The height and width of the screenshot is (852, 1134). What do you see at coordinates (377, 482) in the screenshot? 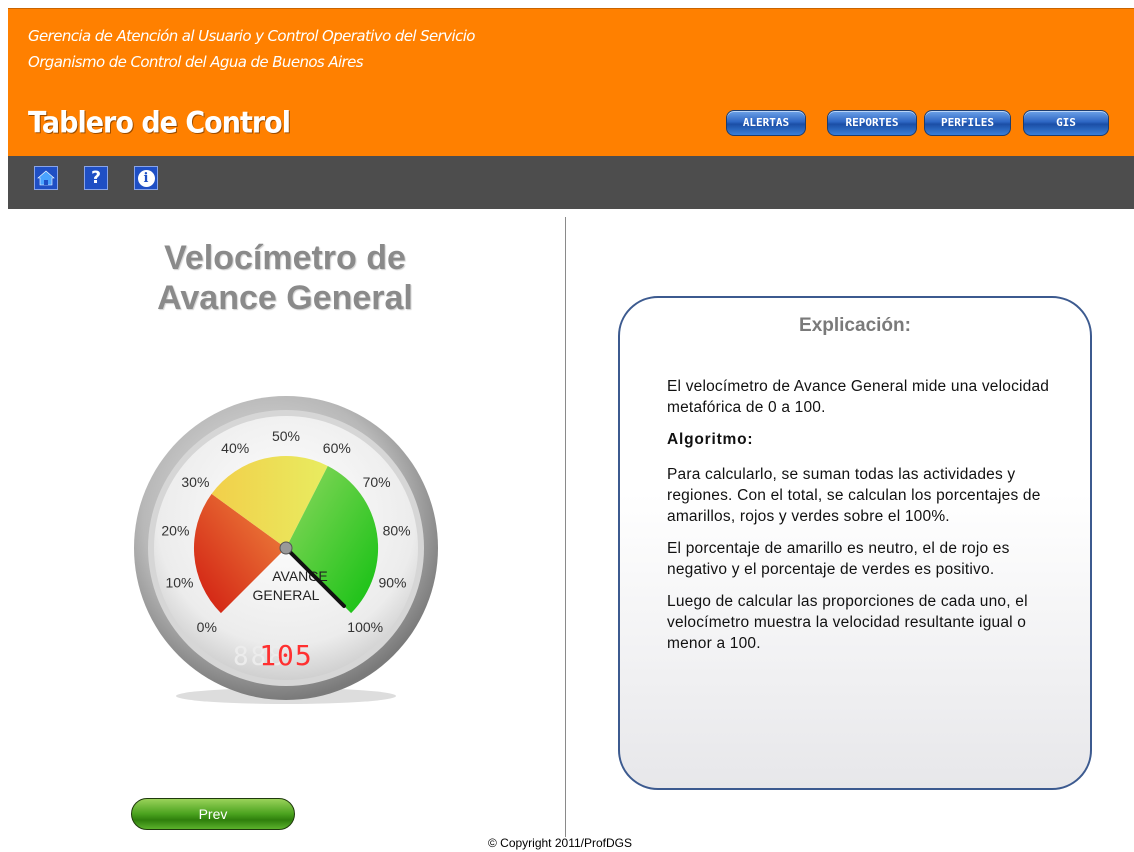
I see `gauge-tick-label: 70%` at bounding box center [377, 482].